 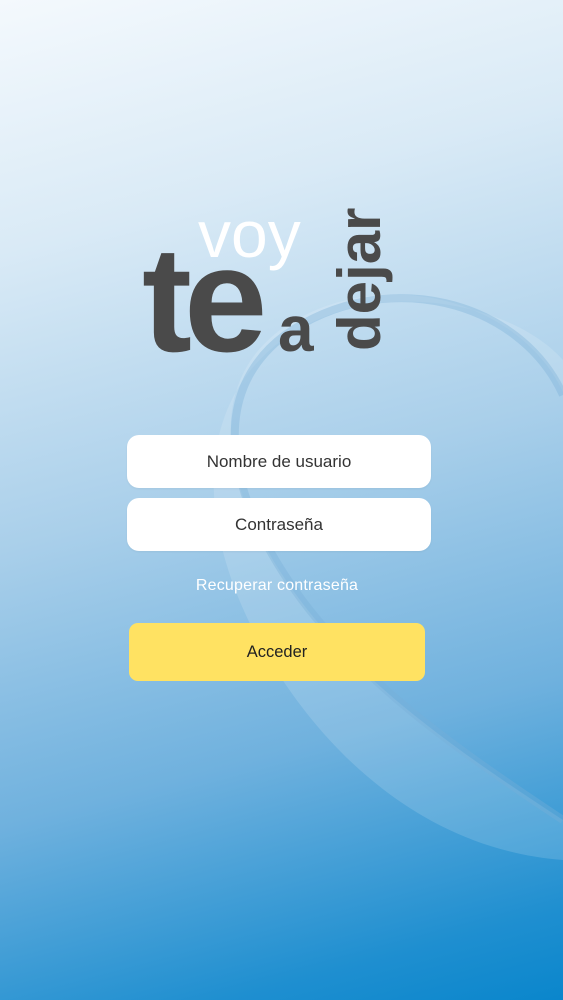 I want to click on logo-word-dejar: dejar, so click(x=359, y=279).